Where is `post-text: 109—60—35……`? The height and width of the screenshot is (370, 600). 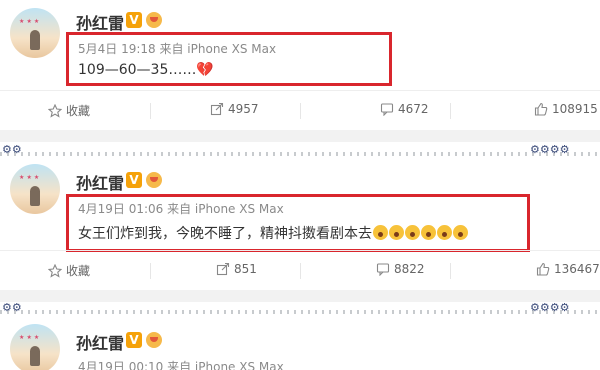
post-text: 109—60—35…… is located at coordinates (137, 70).